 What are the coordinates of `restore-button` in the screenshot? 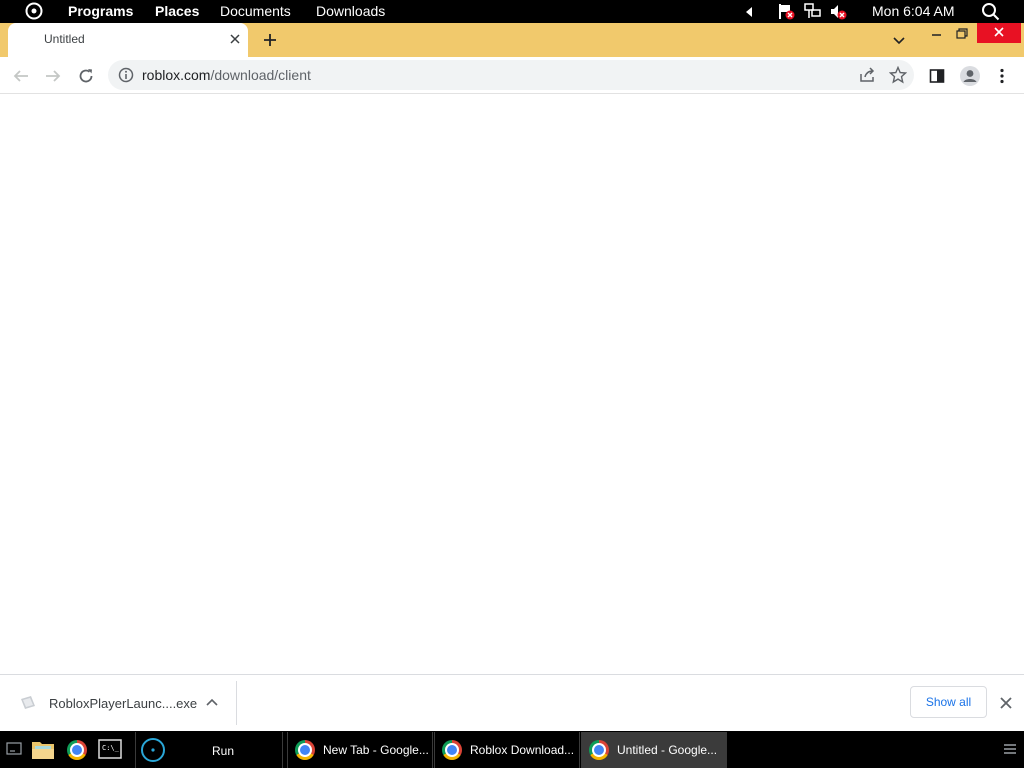 It's located at (962, 34).